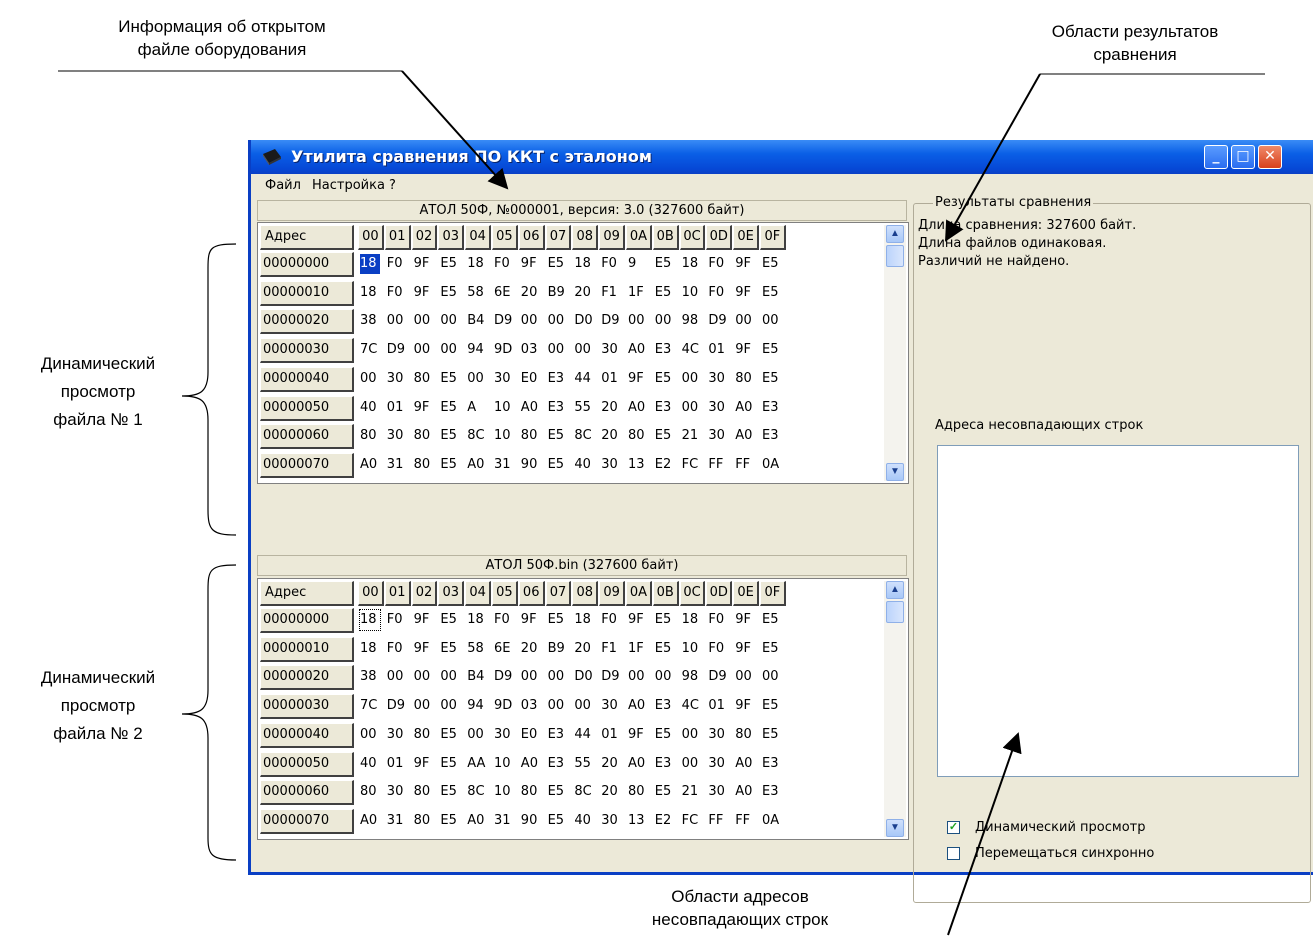 This screenshot has height=945, width=1313. I want to click on menu-help: ?, so click(392, 185).